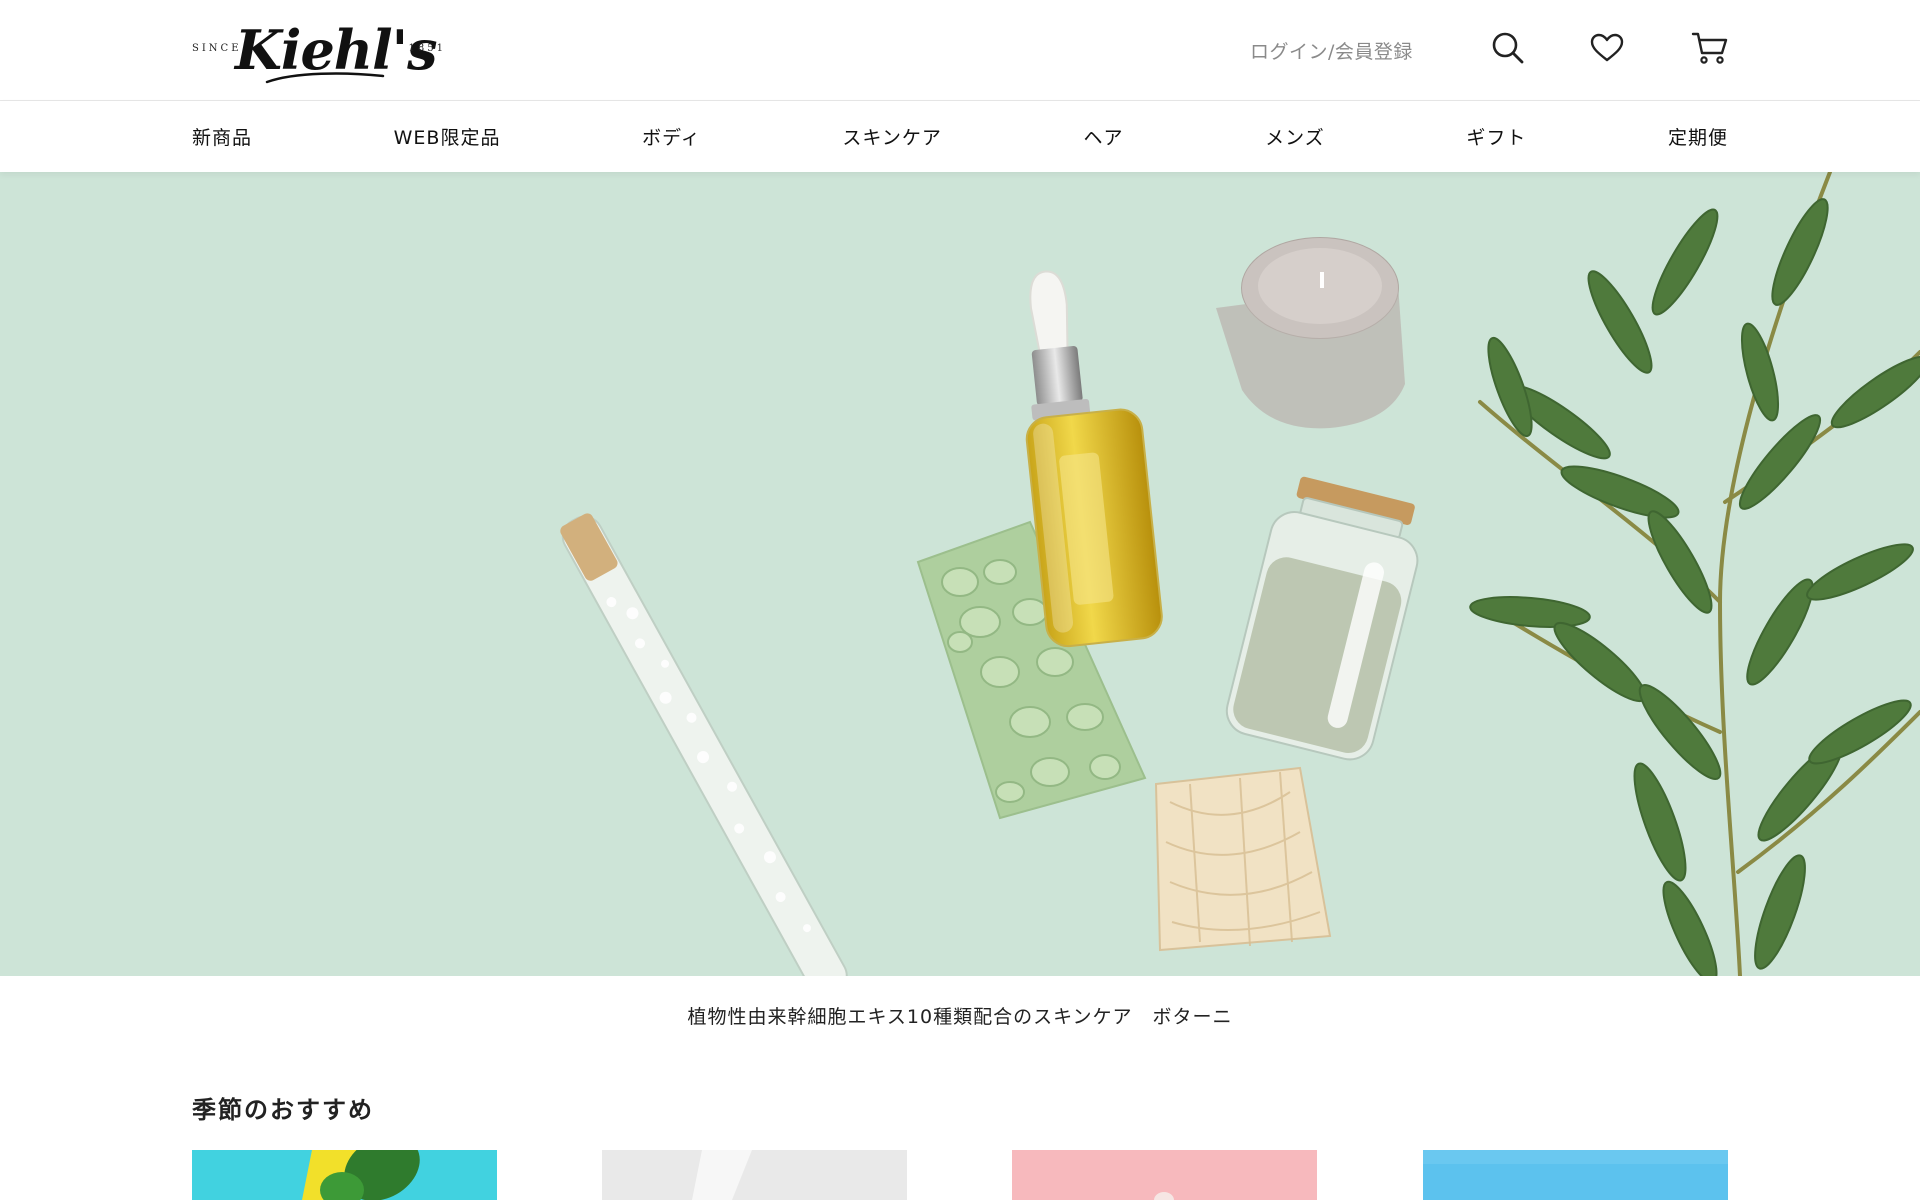 This screenshot has width=1920, height=1200. What do you see at coordinates (960, 50) in the screenshot?
I see `site-header: SINCE Kiehl's 1851 ログイン/会員登録` at bounding box center [960, 50].